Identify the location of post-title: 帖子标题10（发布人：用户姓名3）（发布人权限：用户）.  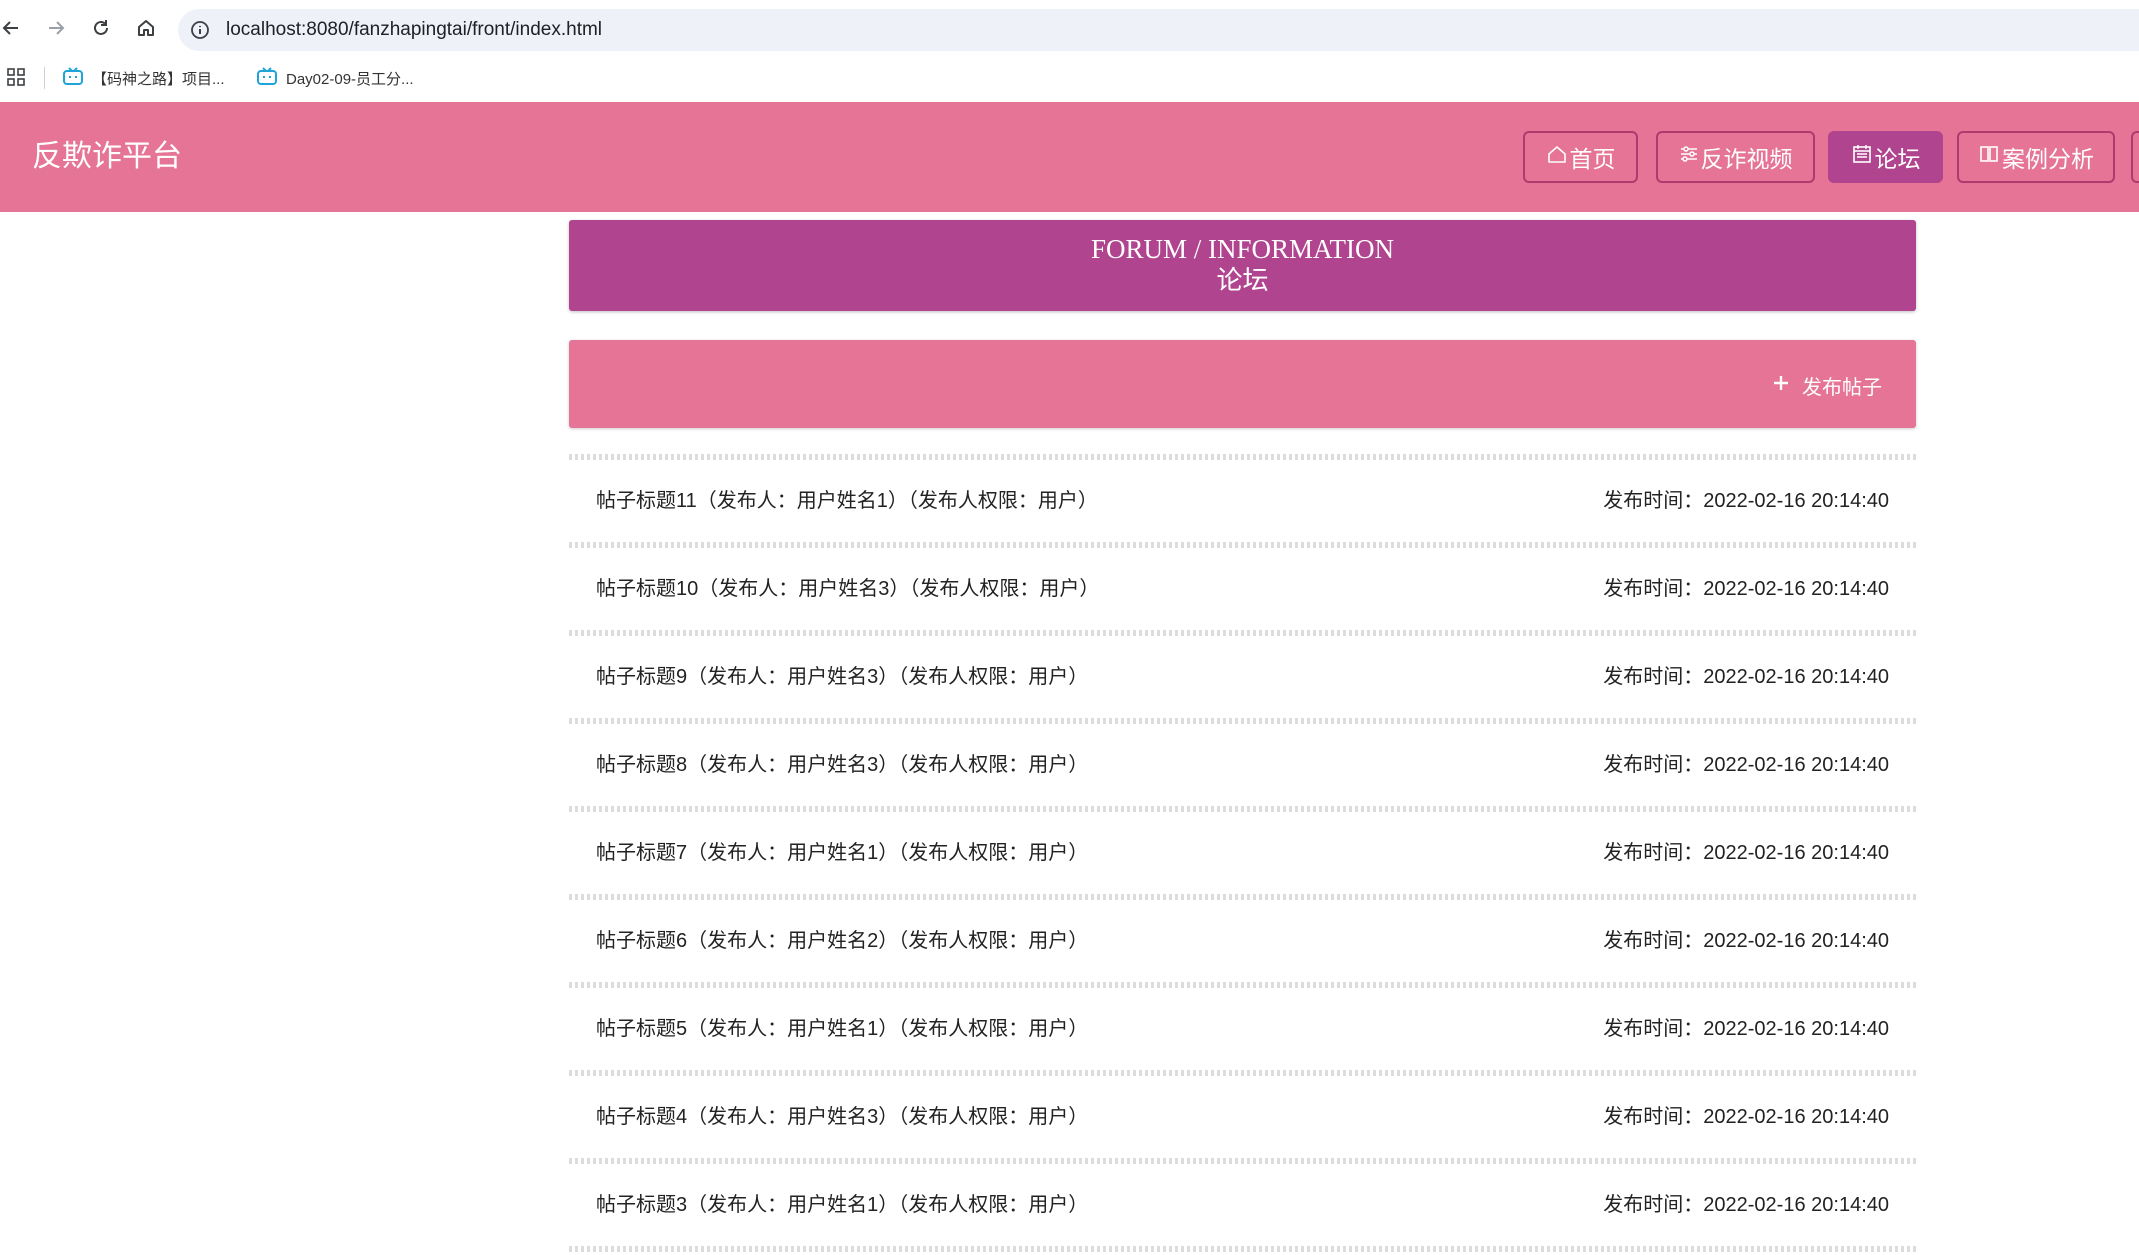
(847, 589).